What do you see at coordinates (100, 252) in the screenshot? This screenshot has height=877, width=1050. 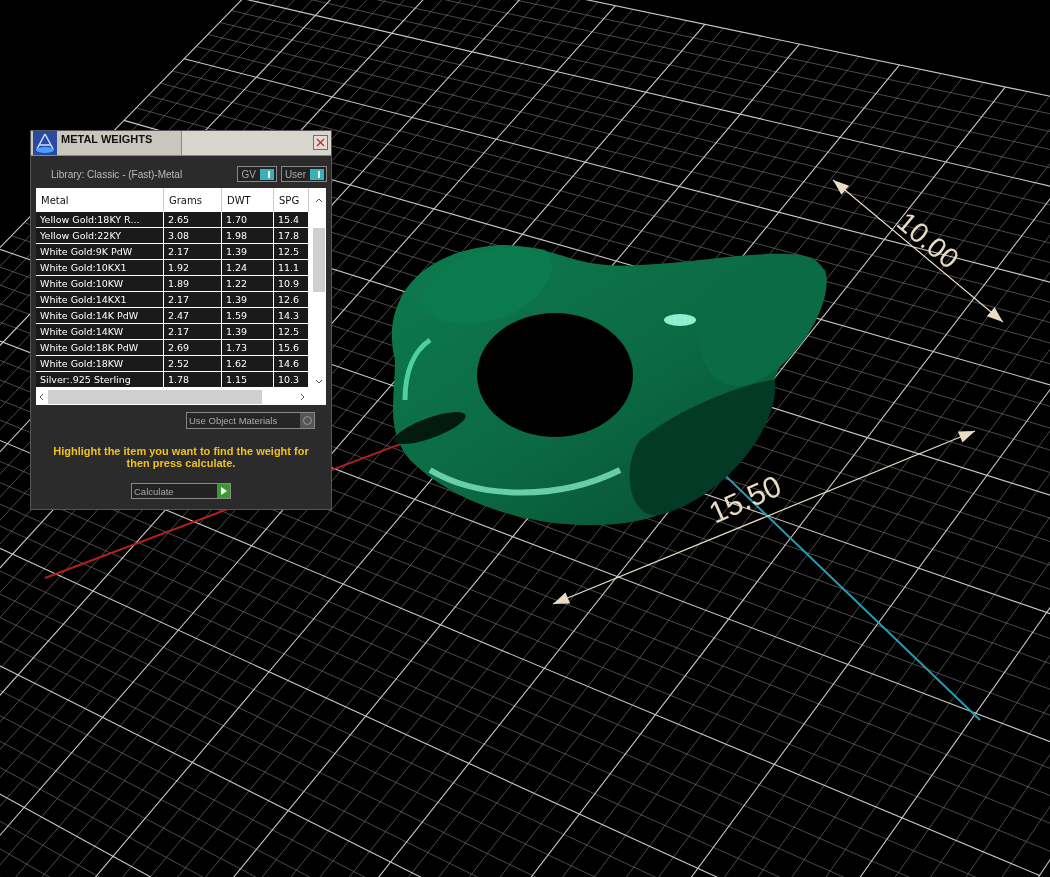 I see `table-cell: White Gold:9K PdW` at bounding box center [100, 252].